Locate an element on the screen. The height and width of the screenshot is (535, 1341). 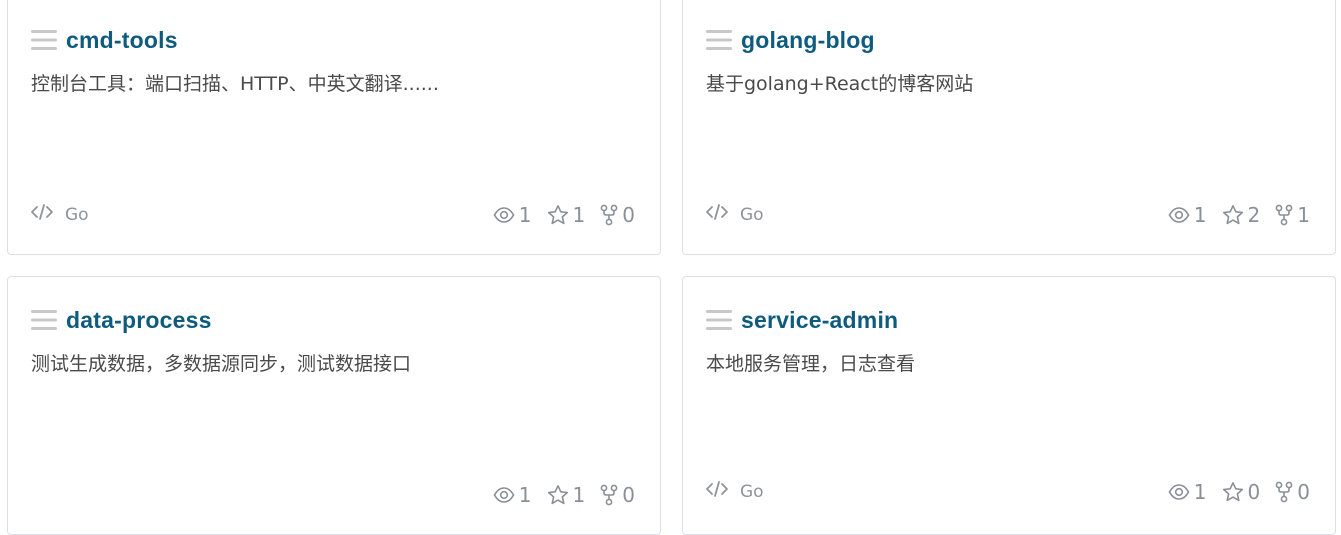
stars-stat: 2 is located at coordinates (1241, 215).